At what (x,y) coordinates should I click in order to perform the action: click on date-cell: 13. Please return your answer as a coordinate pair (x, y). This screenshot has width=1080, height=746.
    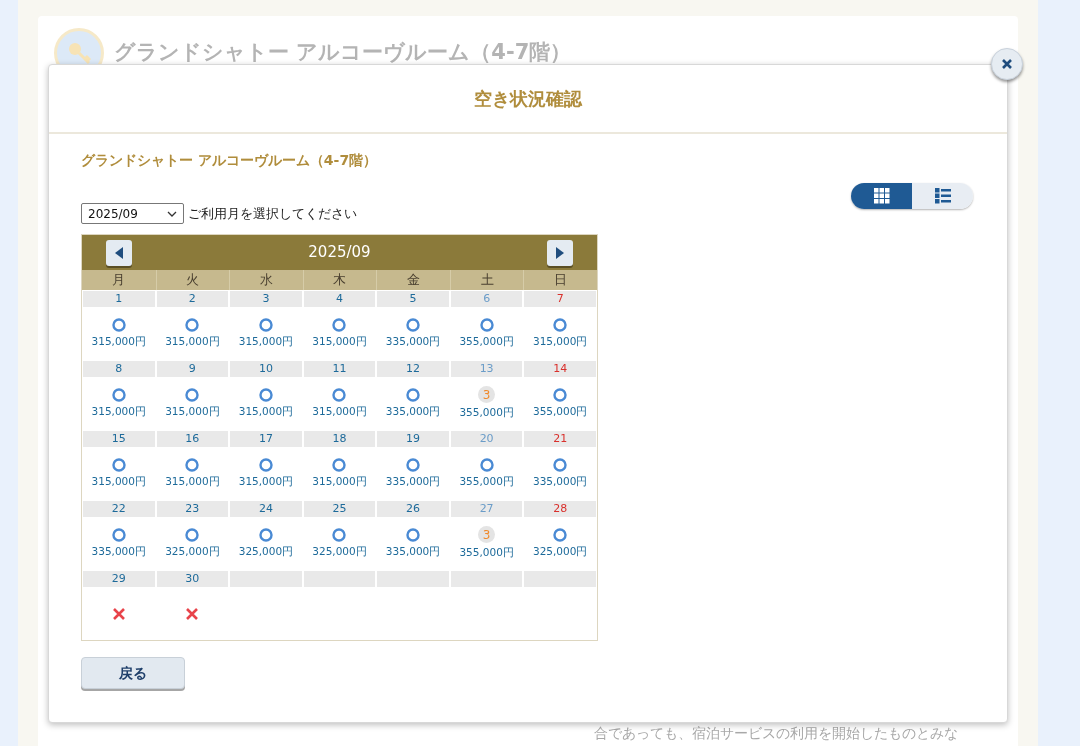
    Looking at the image, I should click on (486, 369).